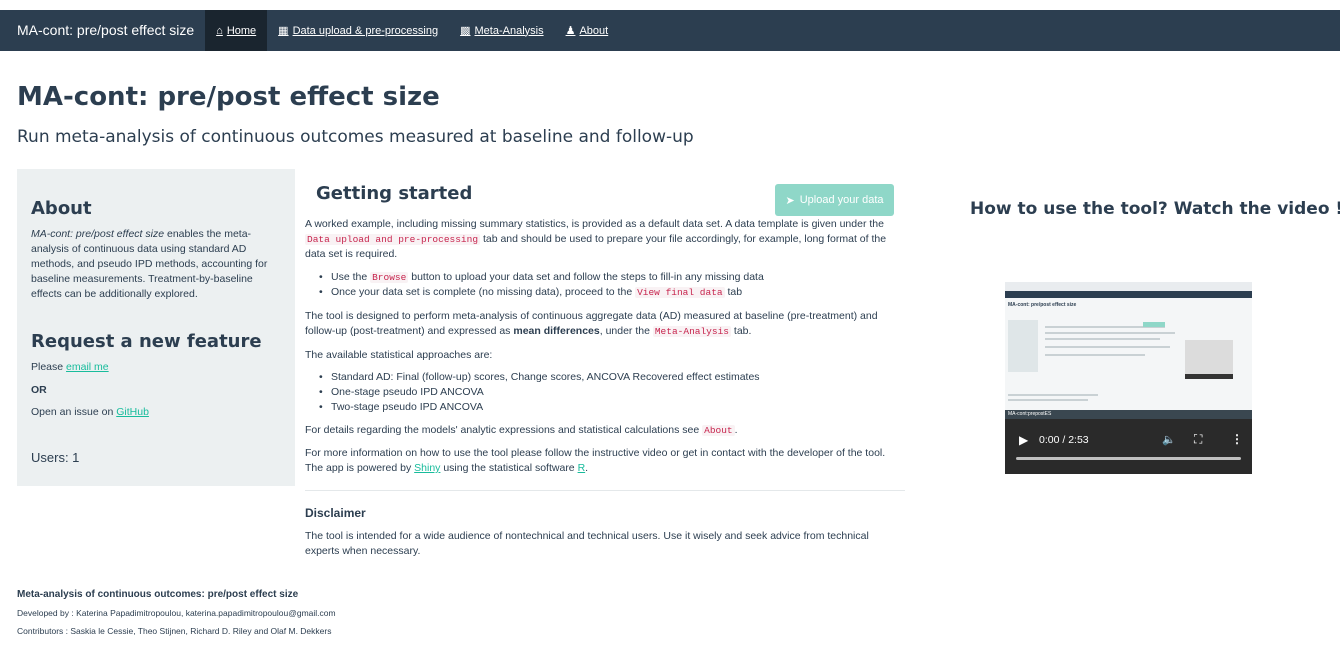 Image resolution: width=1340 pixels, height=654 pixels. What do you see at coordinates (741, 331) in the screenshot?
I see `design-text-end: tab.` at bounding box center [741, 331].